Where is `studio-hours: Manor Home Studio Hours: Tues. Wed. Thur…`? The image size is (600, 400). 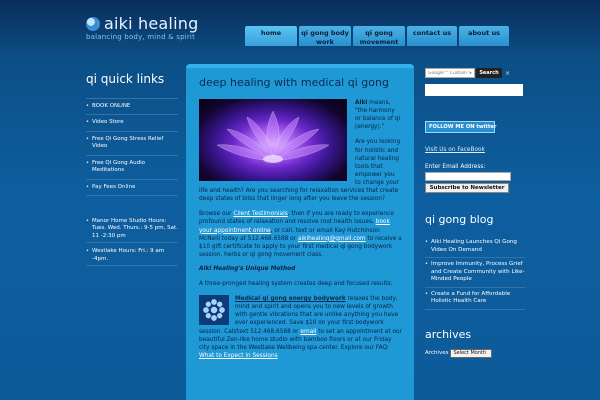 studio-hours: Manor Home Studio Hours: Tues. Wed. Thur… is located at coordinates (132, 241).